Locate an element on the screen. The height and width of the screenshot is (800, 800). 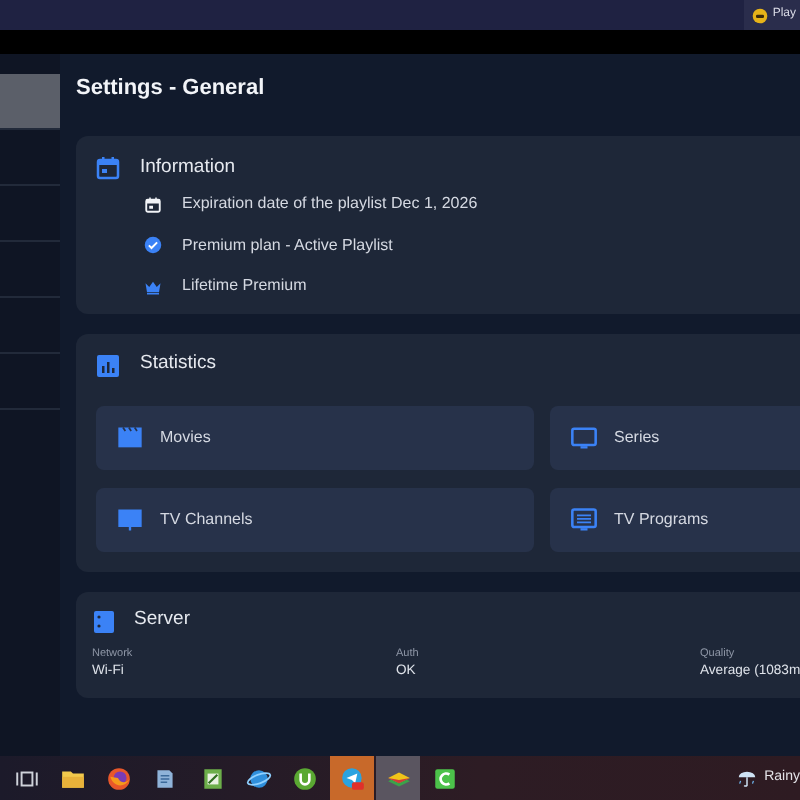
check-icon is located at coordinates (153, 245).